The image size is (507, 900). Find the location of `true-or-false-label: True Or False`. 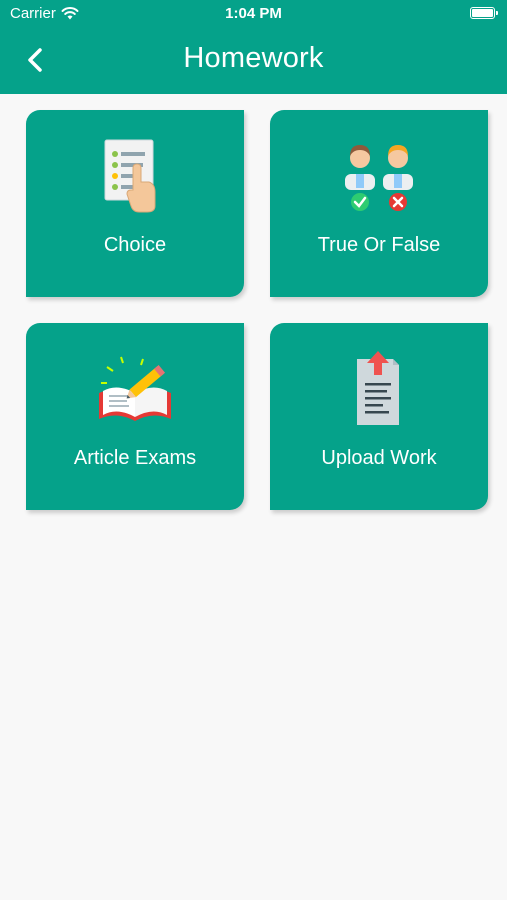

true-or-false-label: True Or False is located at coordinates (379, 245).